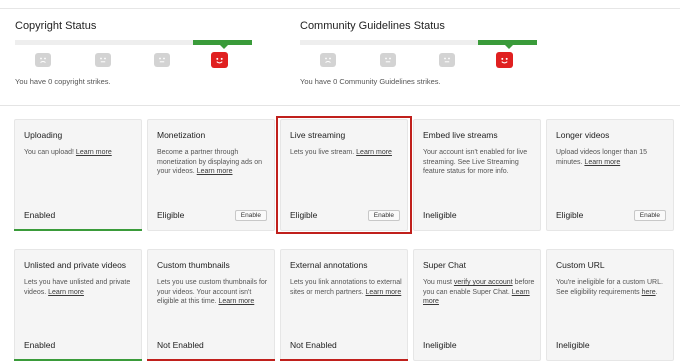  Describe the element at coordinates (340, 105) in the screenshot. I see `section-divider` at that location.